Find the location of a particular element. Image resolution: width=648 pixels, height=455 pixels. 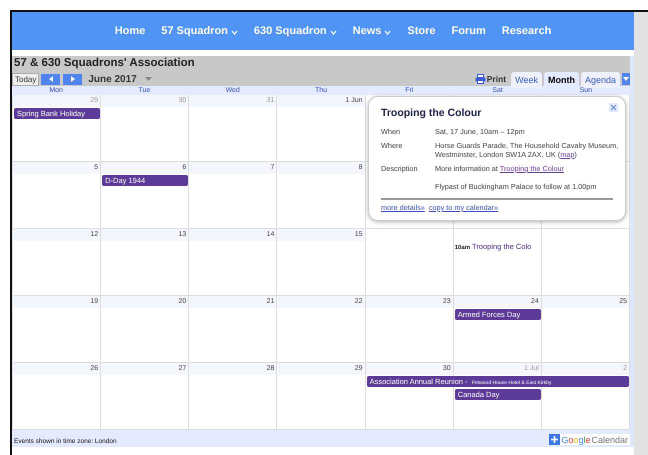

view-tab: Agenda is located at coordinates (600, 80).